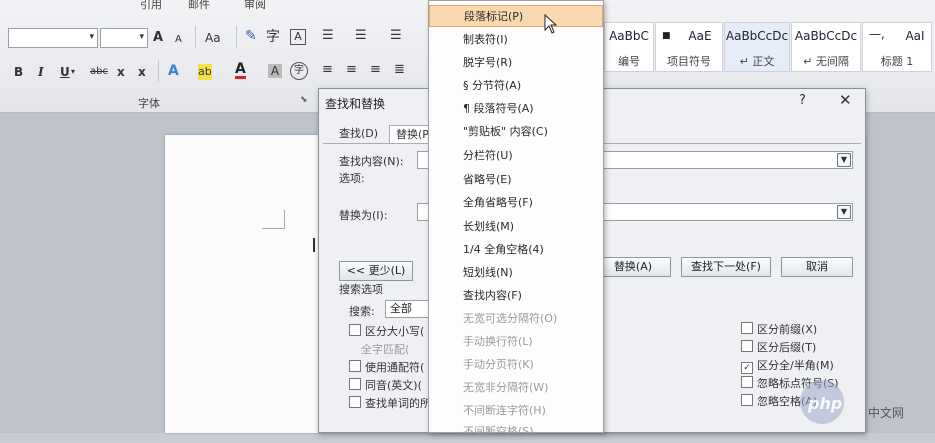  What do you see at coordinates (385, 385) in the screenshot?
I see `sounds-like-checkbox: 同音(英文)(` at bounding box center [385, 385].